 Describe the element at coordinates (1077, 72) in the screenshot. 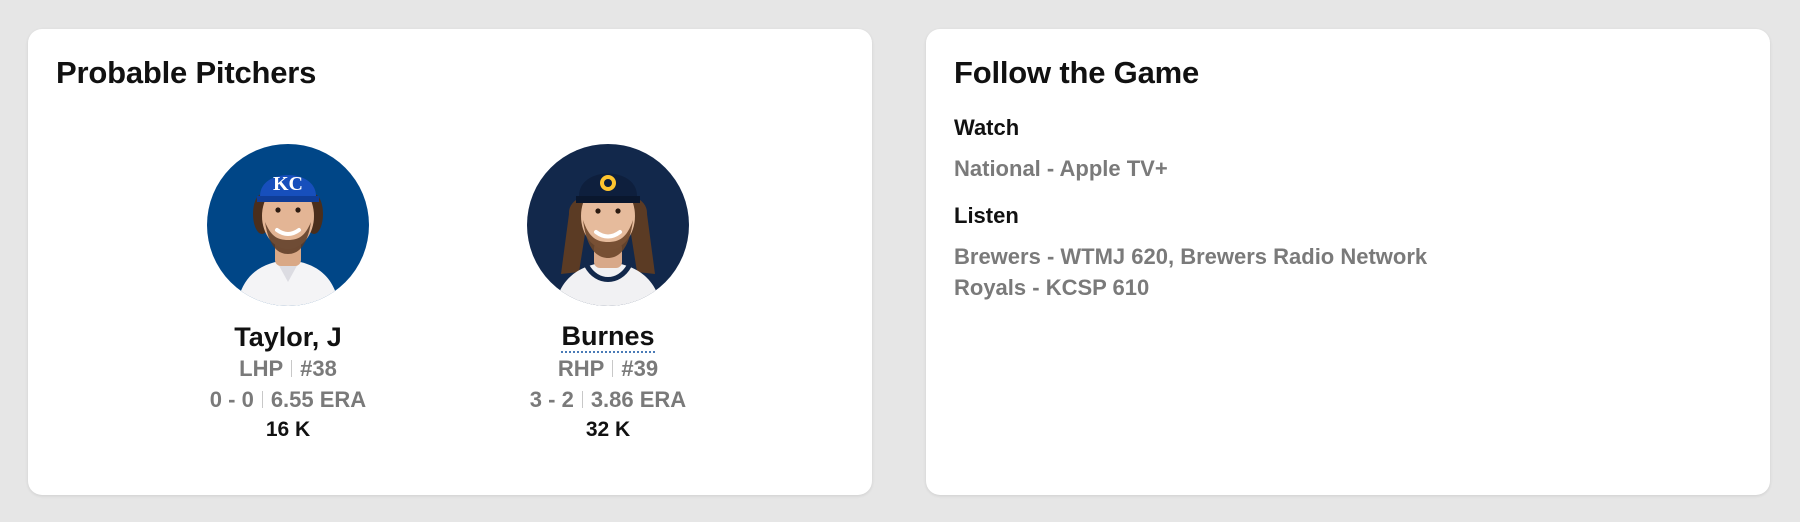

I see `follow-the-game-title: Follow the Game` at that location.